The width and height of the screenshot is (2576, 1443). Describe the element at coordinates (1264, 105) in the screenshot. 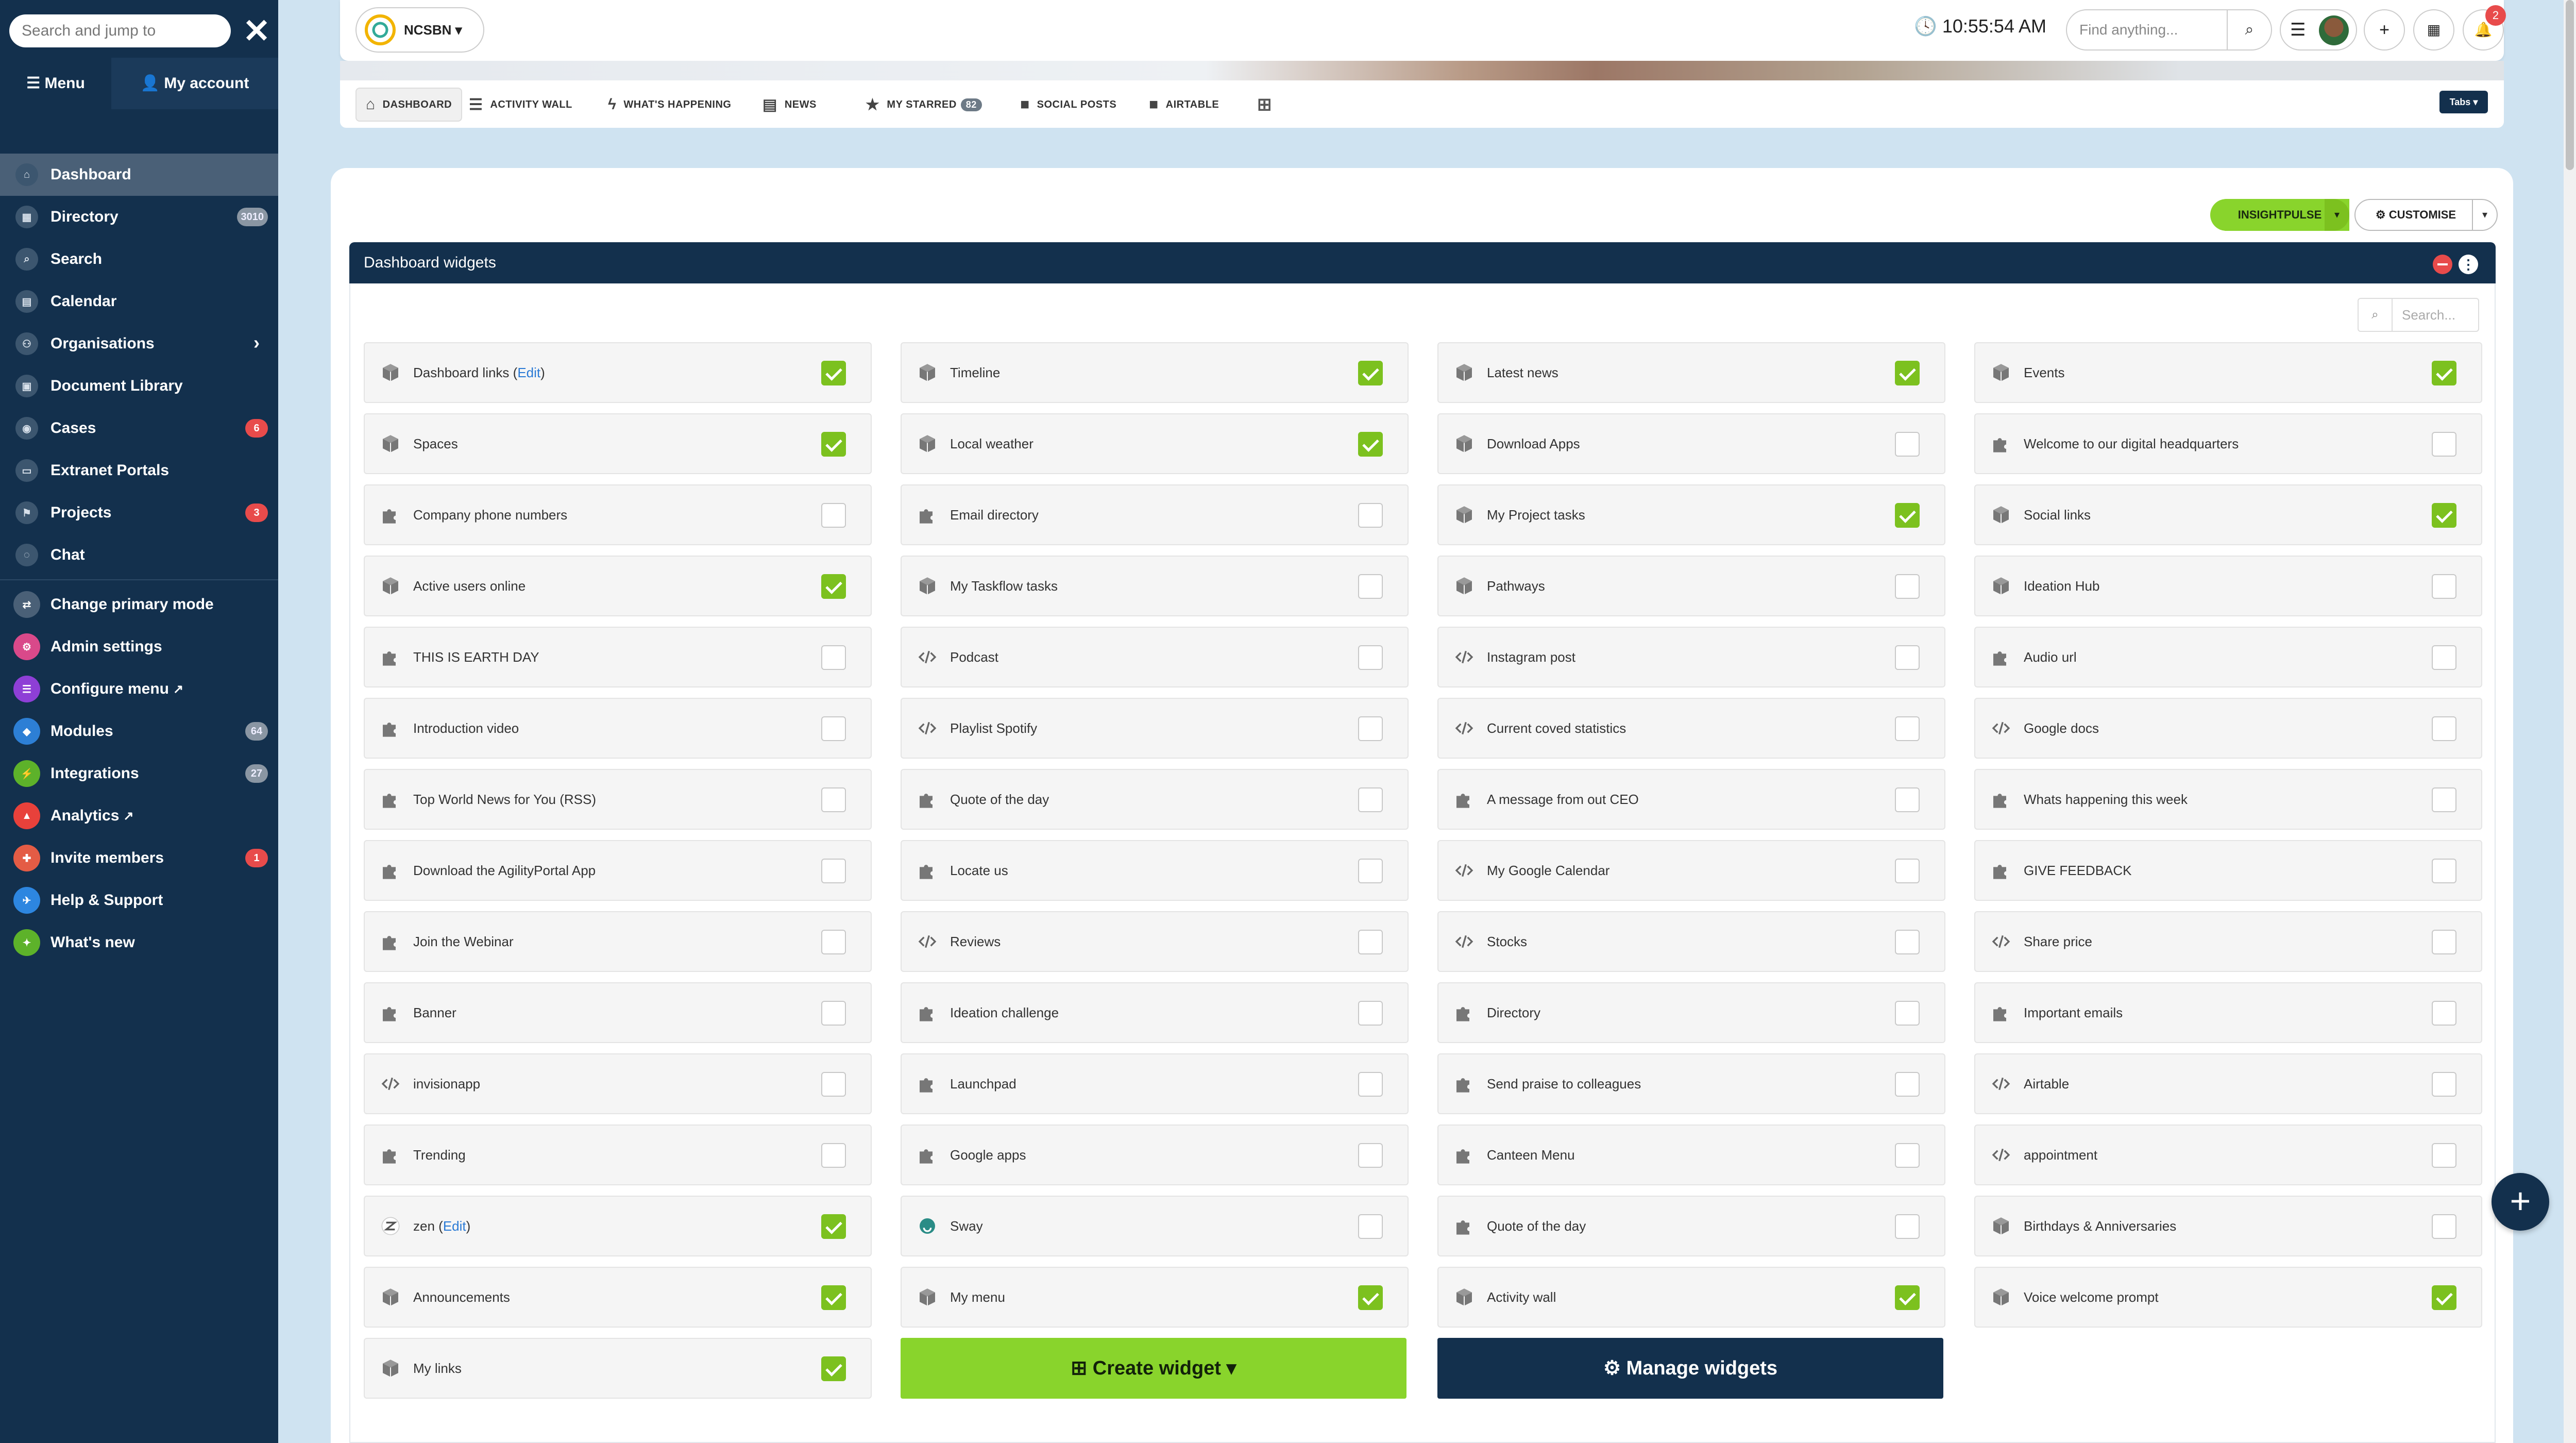

I see `add-tab-icon: ⊞` at that location.